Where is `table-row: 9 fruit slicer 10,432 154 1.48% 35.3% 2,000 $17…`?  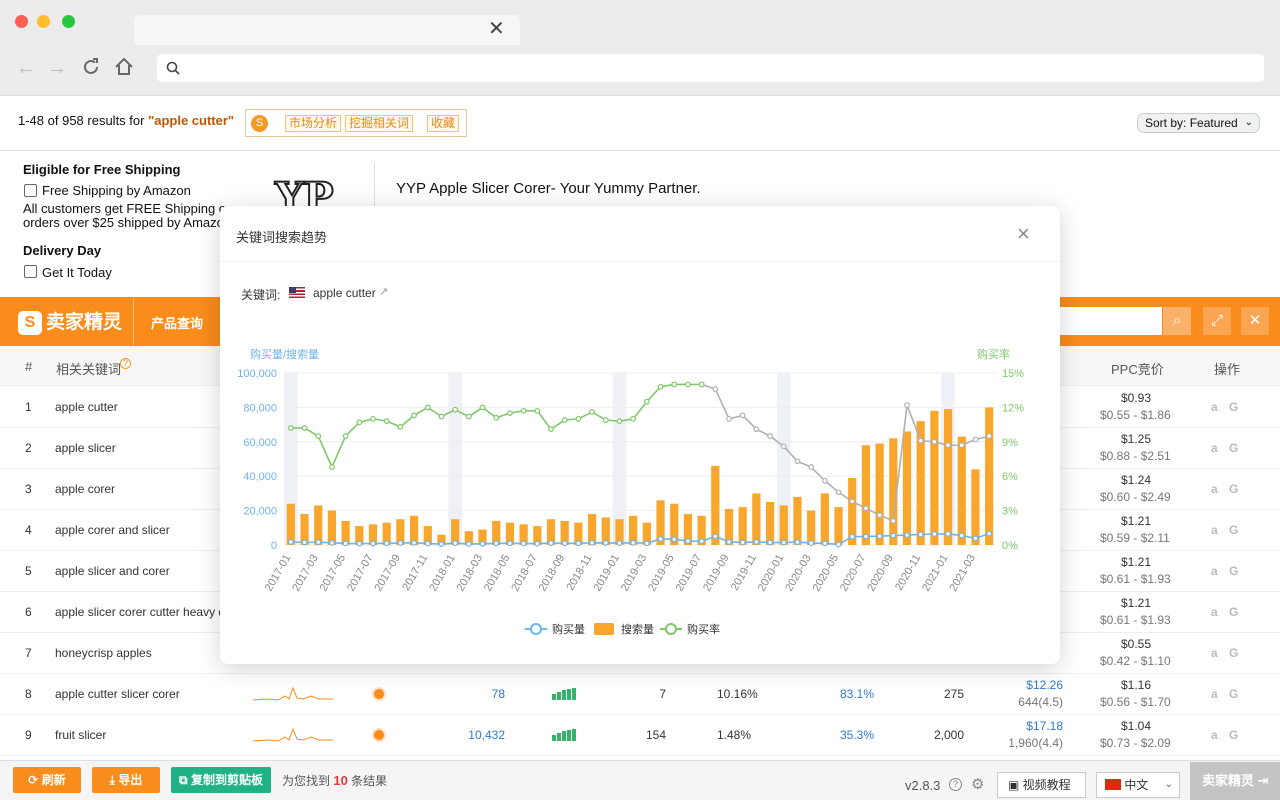 table-row: 9 fruit slicer 10,432 154 1.48% 35.3% 2,000 $17… is located at coordinates (640, 735).